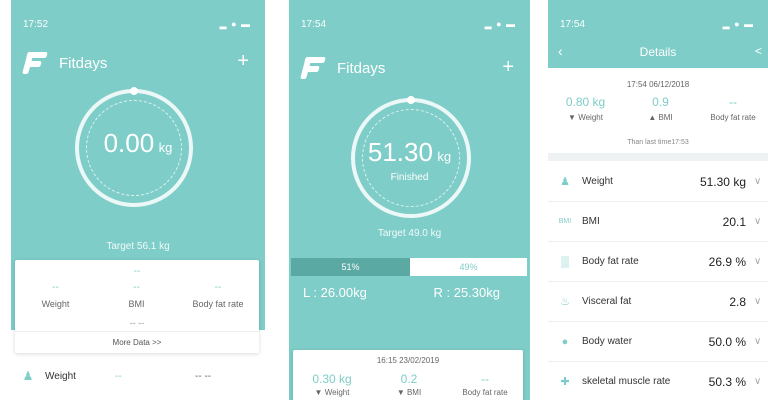 This screenshot has height=400, width=768. What do you see at coordinates (626, 381) in the screenshot?
I see `metric-label: skeletal muscle rate` at bounding box center [626, 381].